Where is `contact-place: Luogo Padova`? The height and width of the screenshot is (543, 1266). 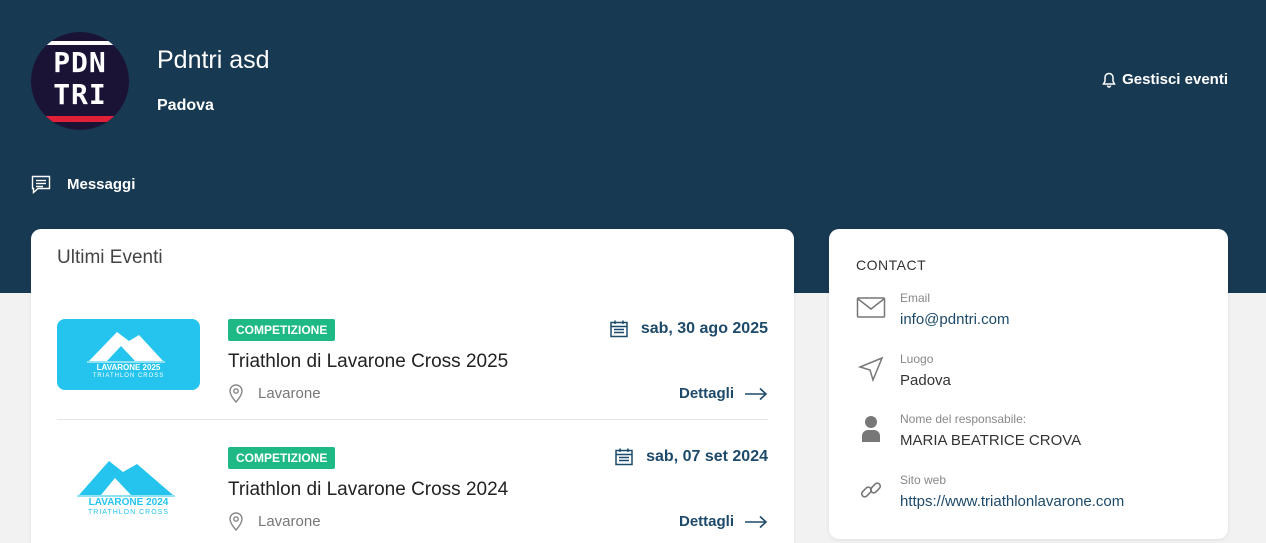
contact-place: Luogo Padova is located at coordinates (1031, 377).